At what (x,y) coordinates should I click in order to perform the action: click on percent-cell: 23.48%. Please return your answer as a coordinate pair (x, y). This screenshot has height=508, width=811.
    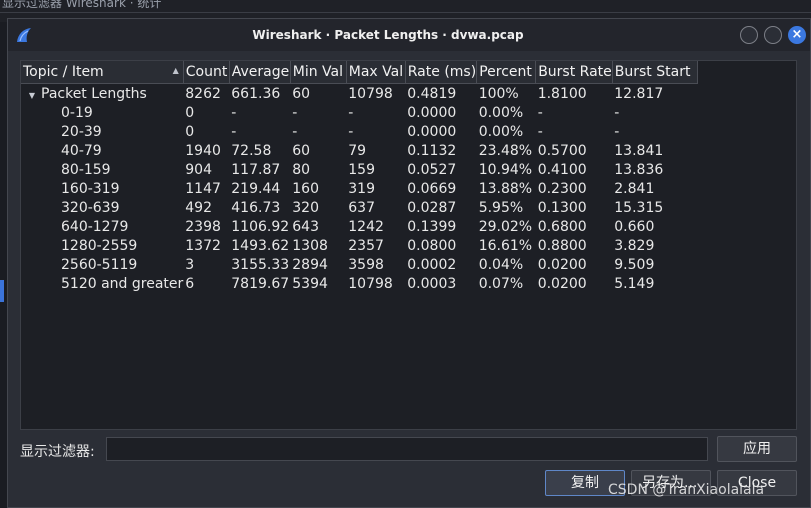
    Looking at the image, I should click on (505, 150).